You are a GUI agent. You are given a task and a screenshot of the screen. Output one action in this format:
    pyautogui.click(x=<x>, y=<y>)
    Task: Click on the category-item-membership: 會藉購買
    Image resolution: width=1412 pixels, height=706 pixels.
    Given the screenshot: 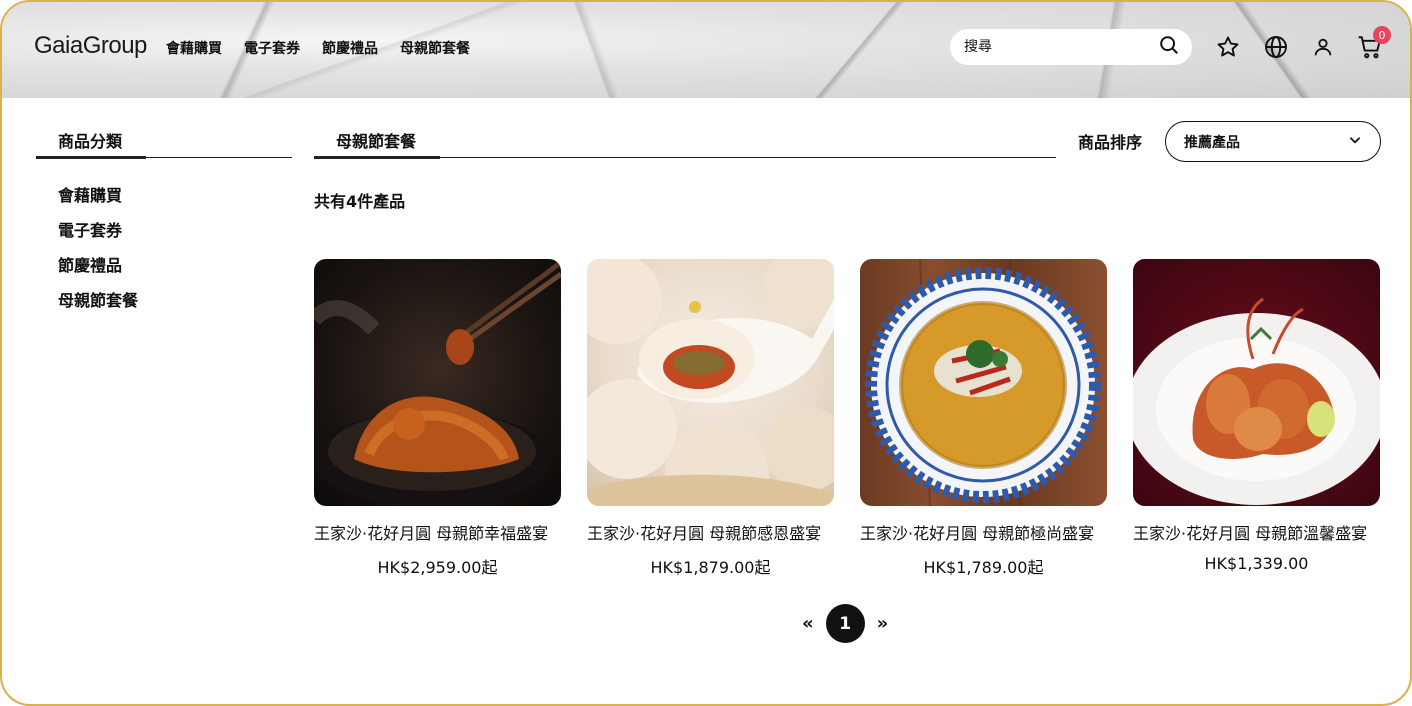 What is the action you would take?
    pyautogui.click(x=175, y=203)
    